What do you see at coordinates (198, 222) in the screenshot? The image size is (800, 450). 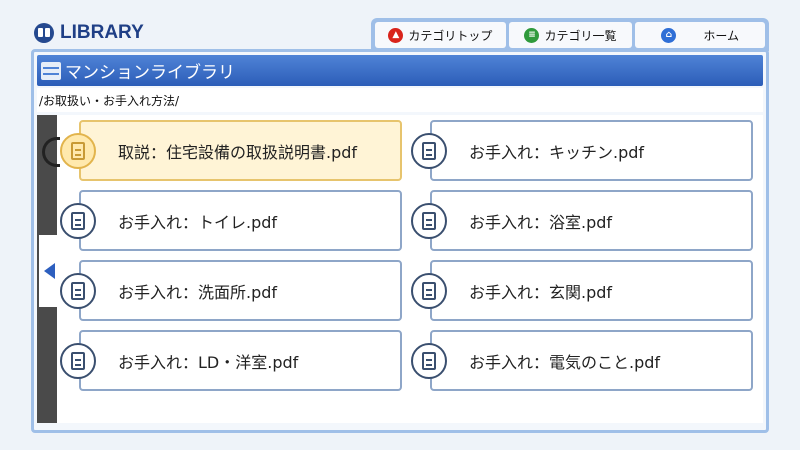 I see `file-label: お手入れ：トイレ.pdf` at bounding box center [198, 222].